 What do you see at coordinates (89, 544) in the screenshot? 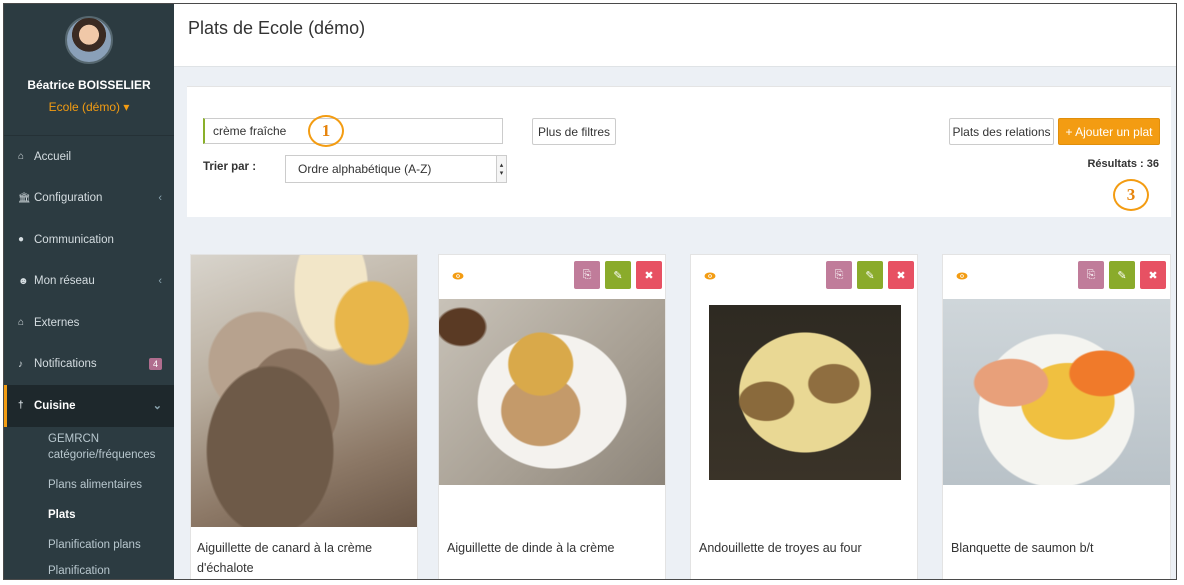
I see `submenu-item-planification-plans: Planification plans` at bounding box center [89, 544].